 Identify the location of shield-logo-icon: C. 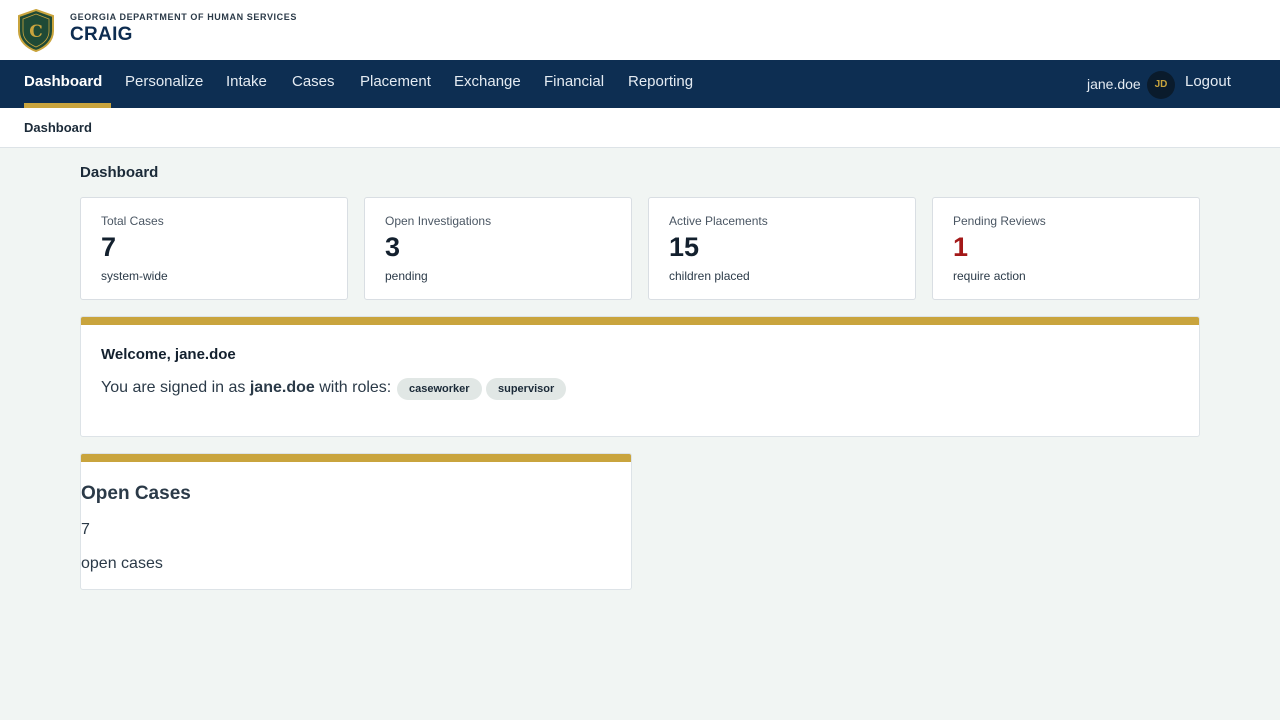
(36, 30).